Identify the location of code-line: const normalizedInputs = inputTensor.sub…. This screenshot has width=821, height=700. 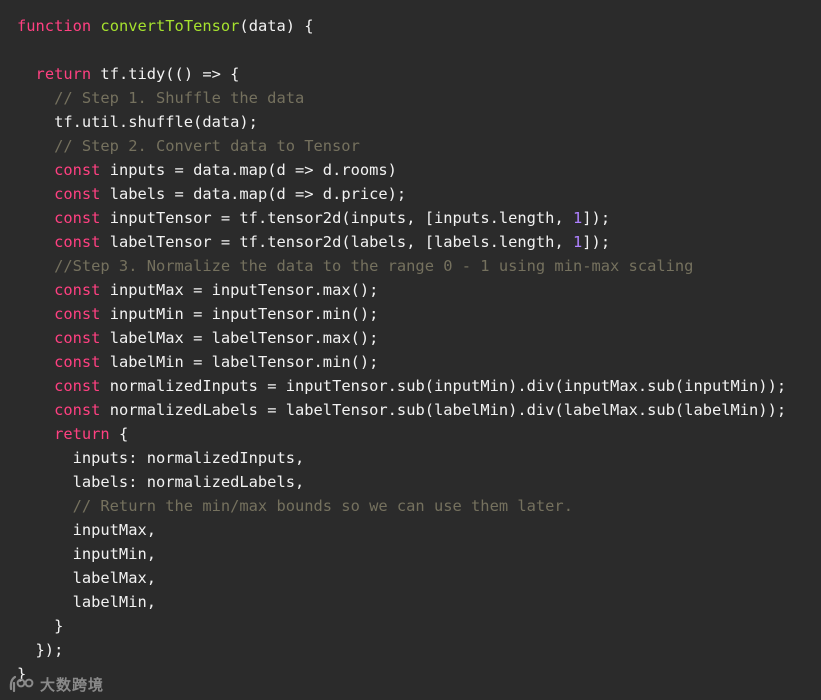
(401, 386).